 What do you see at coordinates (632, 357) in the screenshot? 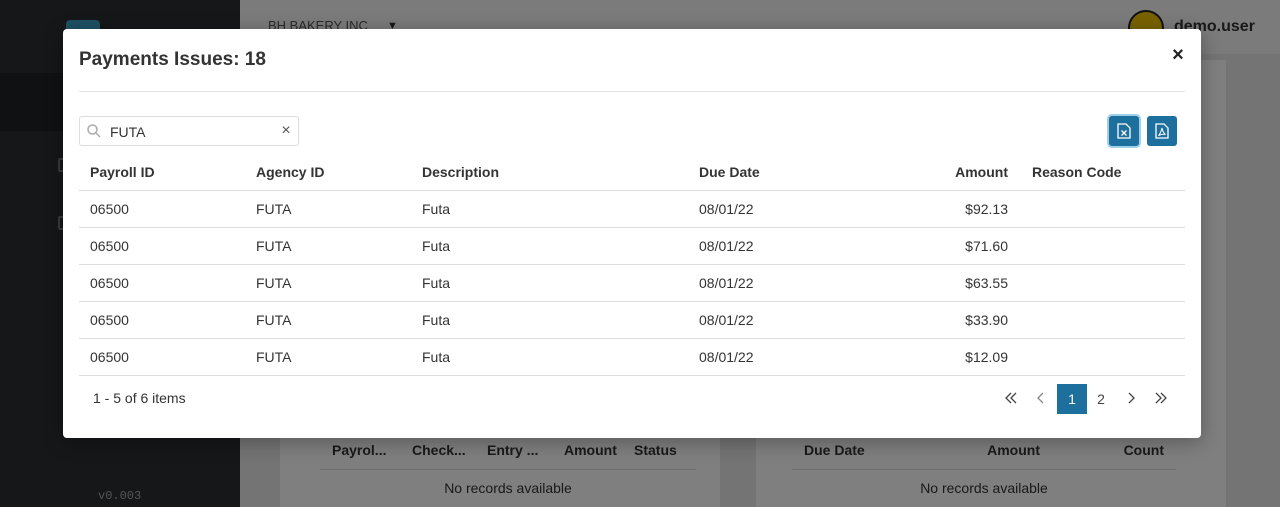
I see `table-row: 06500 FUTA Futa 08/01/22 $12.09` at bounding box center [632, 357].